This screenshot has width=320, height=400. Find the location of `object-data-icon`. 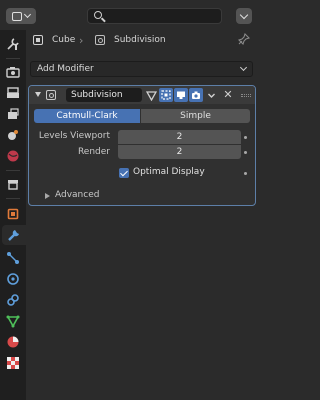

object-data-icon is located at coordinates (13, 321).